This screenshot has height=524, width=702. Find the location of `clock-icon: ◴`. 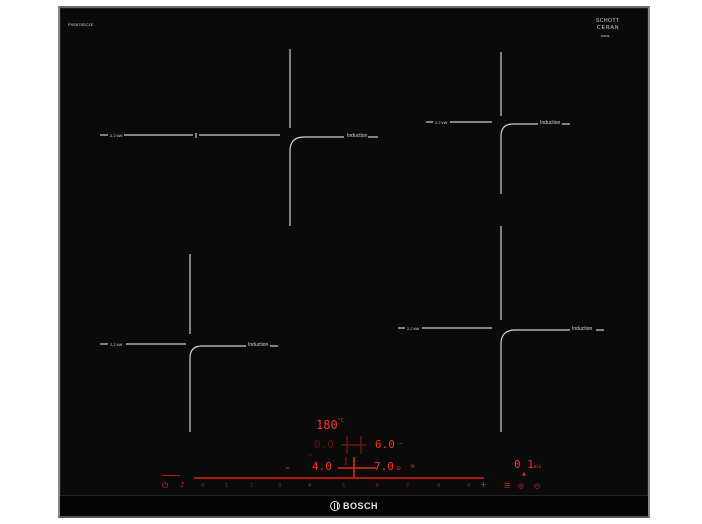

clock-icon: ◴ is located at coordinates (537, 486).